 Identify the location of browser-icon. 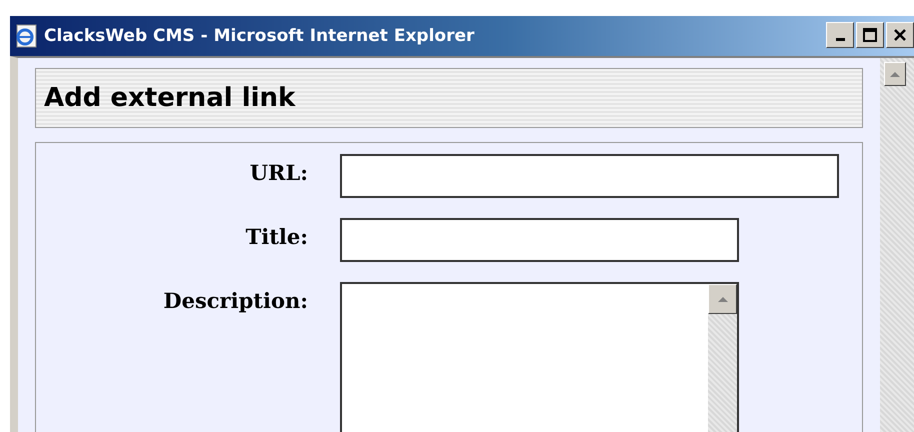
(26, 36).